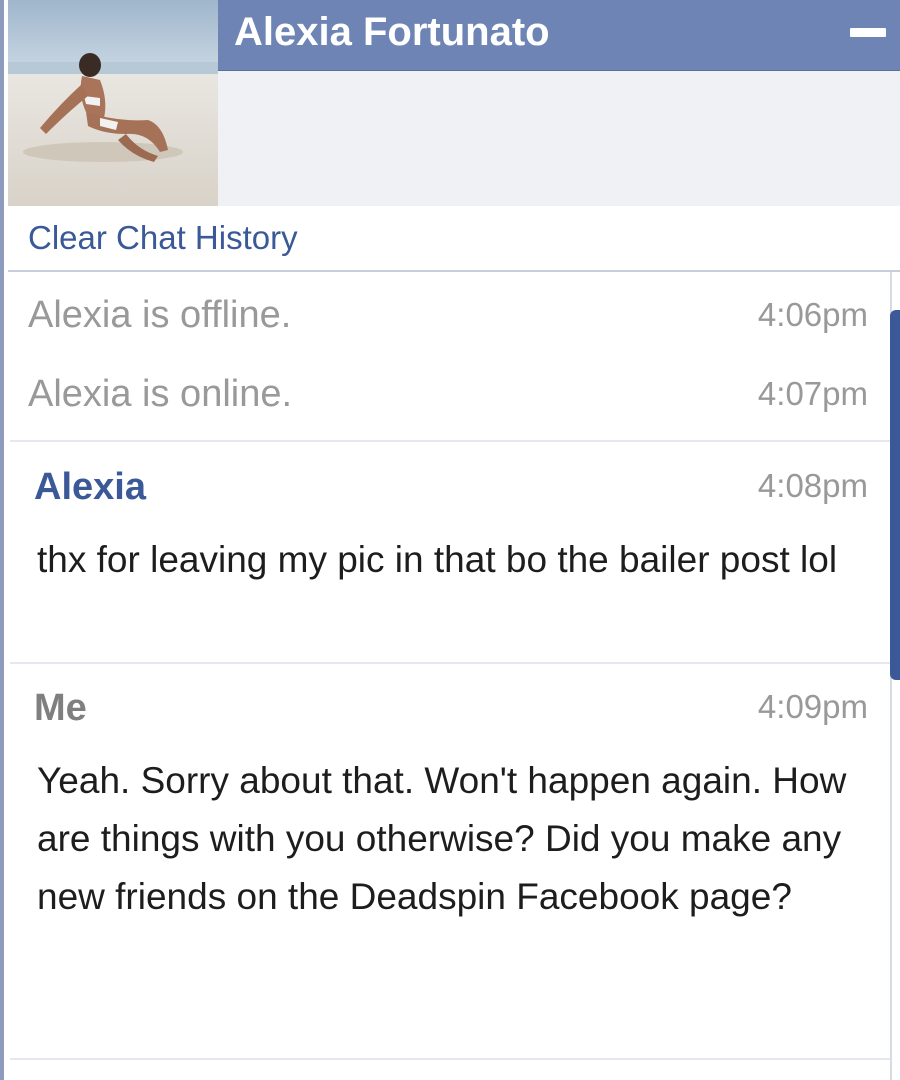 Image resolution: width=900 pixels, height=1080 pixels. I want to click on message-header: Alexia 4:08pm, so click(451, 487).